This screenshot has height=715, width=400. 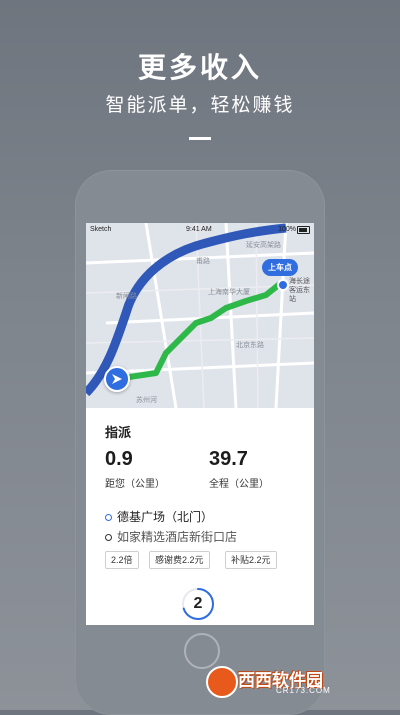 What do you see at coordinates (198, 604) in the screenshot?
I see `countdown-value: 2` at bounding box center [198, 604].